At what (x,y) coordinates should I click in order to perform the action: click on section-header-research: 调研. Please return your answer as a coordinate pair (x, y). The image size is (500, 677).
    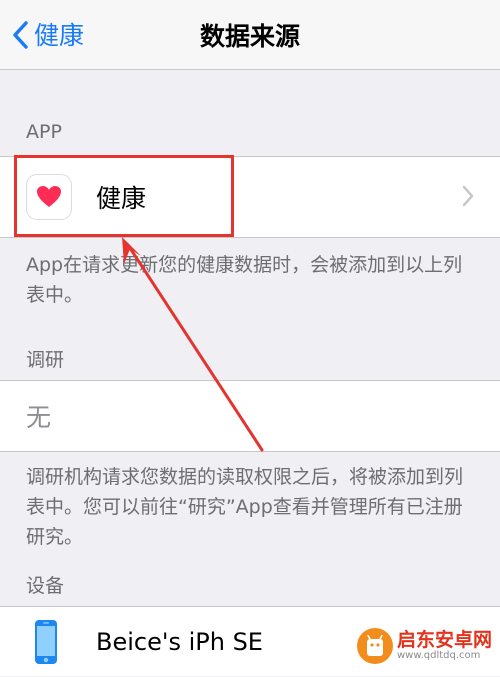
    Looking at the image, I should click on (45, 360).